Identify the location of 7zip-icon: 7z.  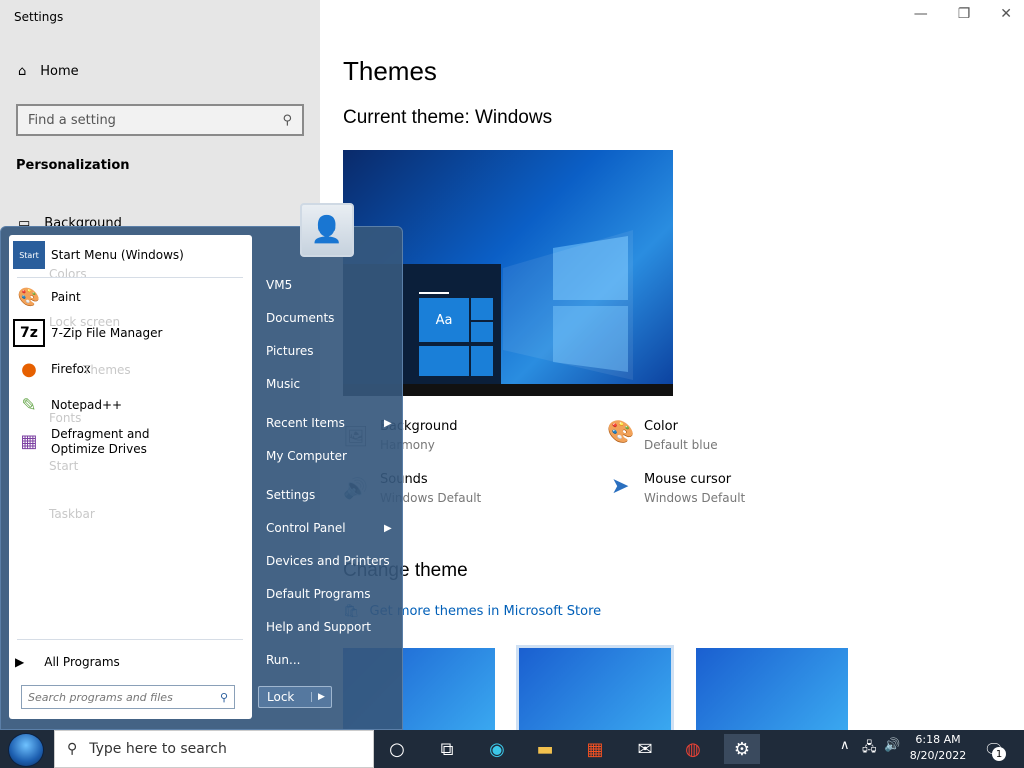
(29, 333).